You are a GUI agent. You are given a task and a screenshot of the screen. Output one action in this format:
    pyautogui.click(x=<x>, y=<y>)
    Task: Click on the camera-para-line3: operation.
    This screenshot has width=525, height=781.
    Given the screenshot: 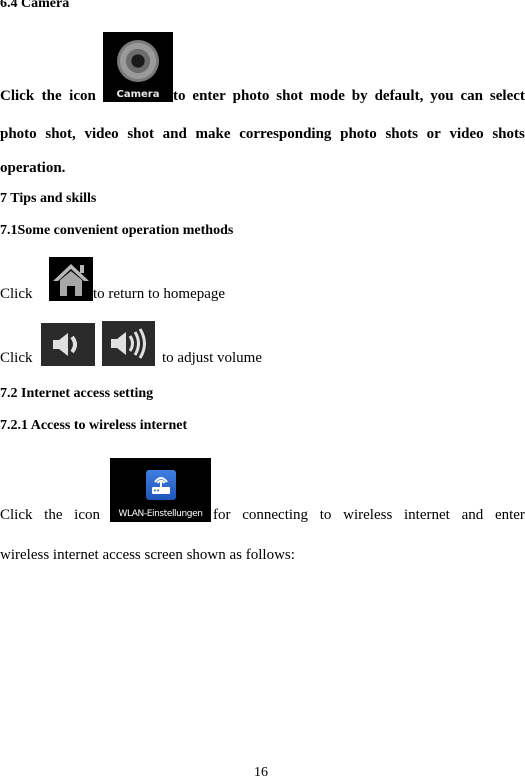 What is the action you would take?
    pyautogui.click(x=33, y=168)
    